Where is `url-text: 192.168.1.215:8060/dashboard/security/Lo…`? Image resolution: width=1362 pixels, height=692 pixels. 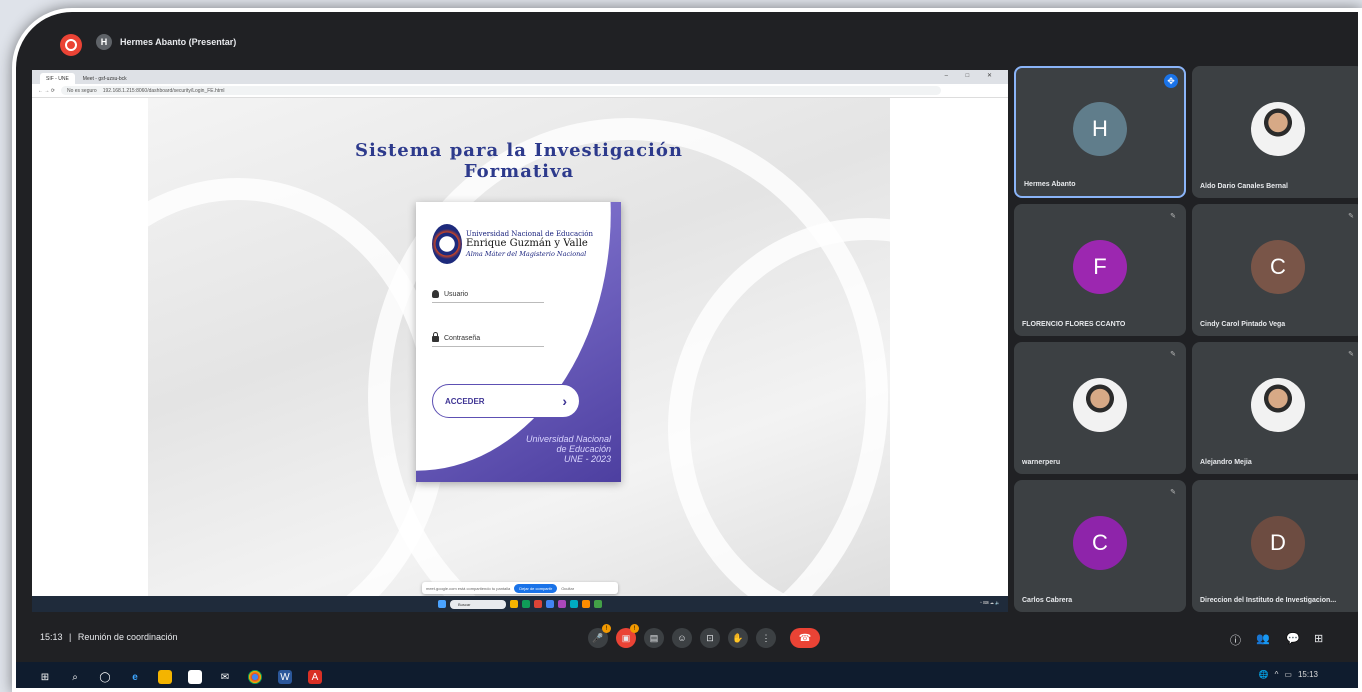
url-text: 192.168.1.215:8060/dashboard/security/Lo… is located at coordinates (163, 90).